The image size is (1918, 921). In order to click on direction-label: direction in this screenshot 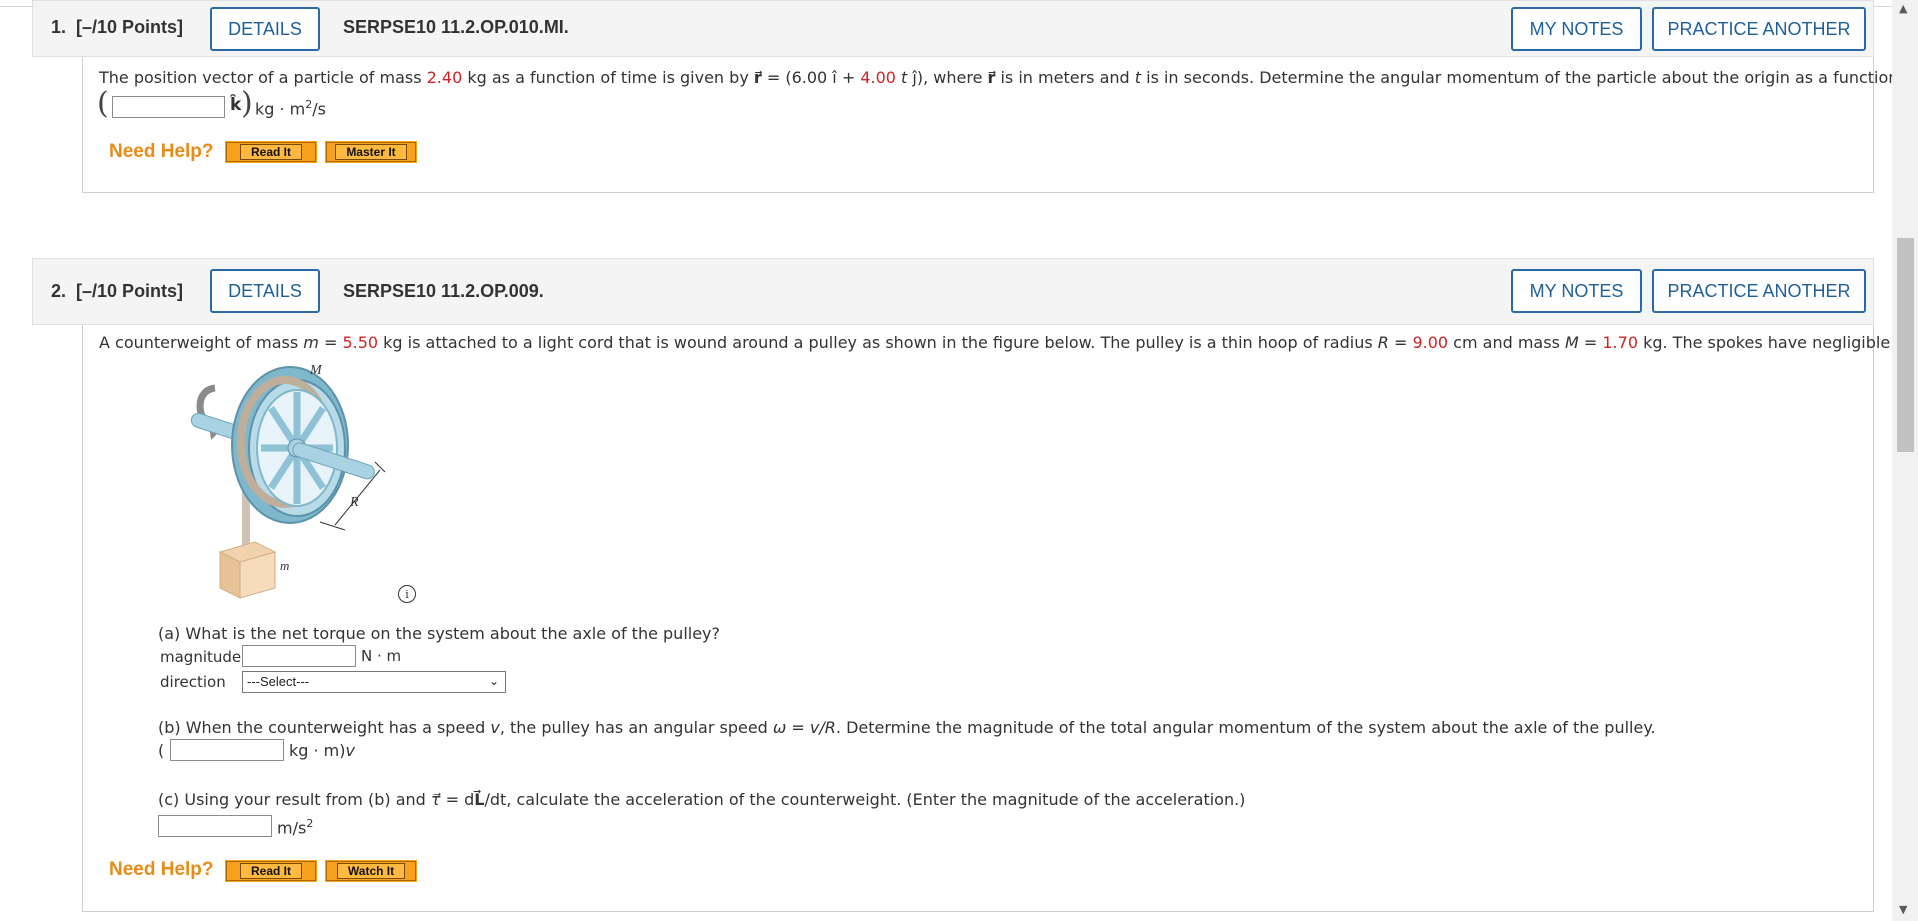, I will do `click(193, 682)`.